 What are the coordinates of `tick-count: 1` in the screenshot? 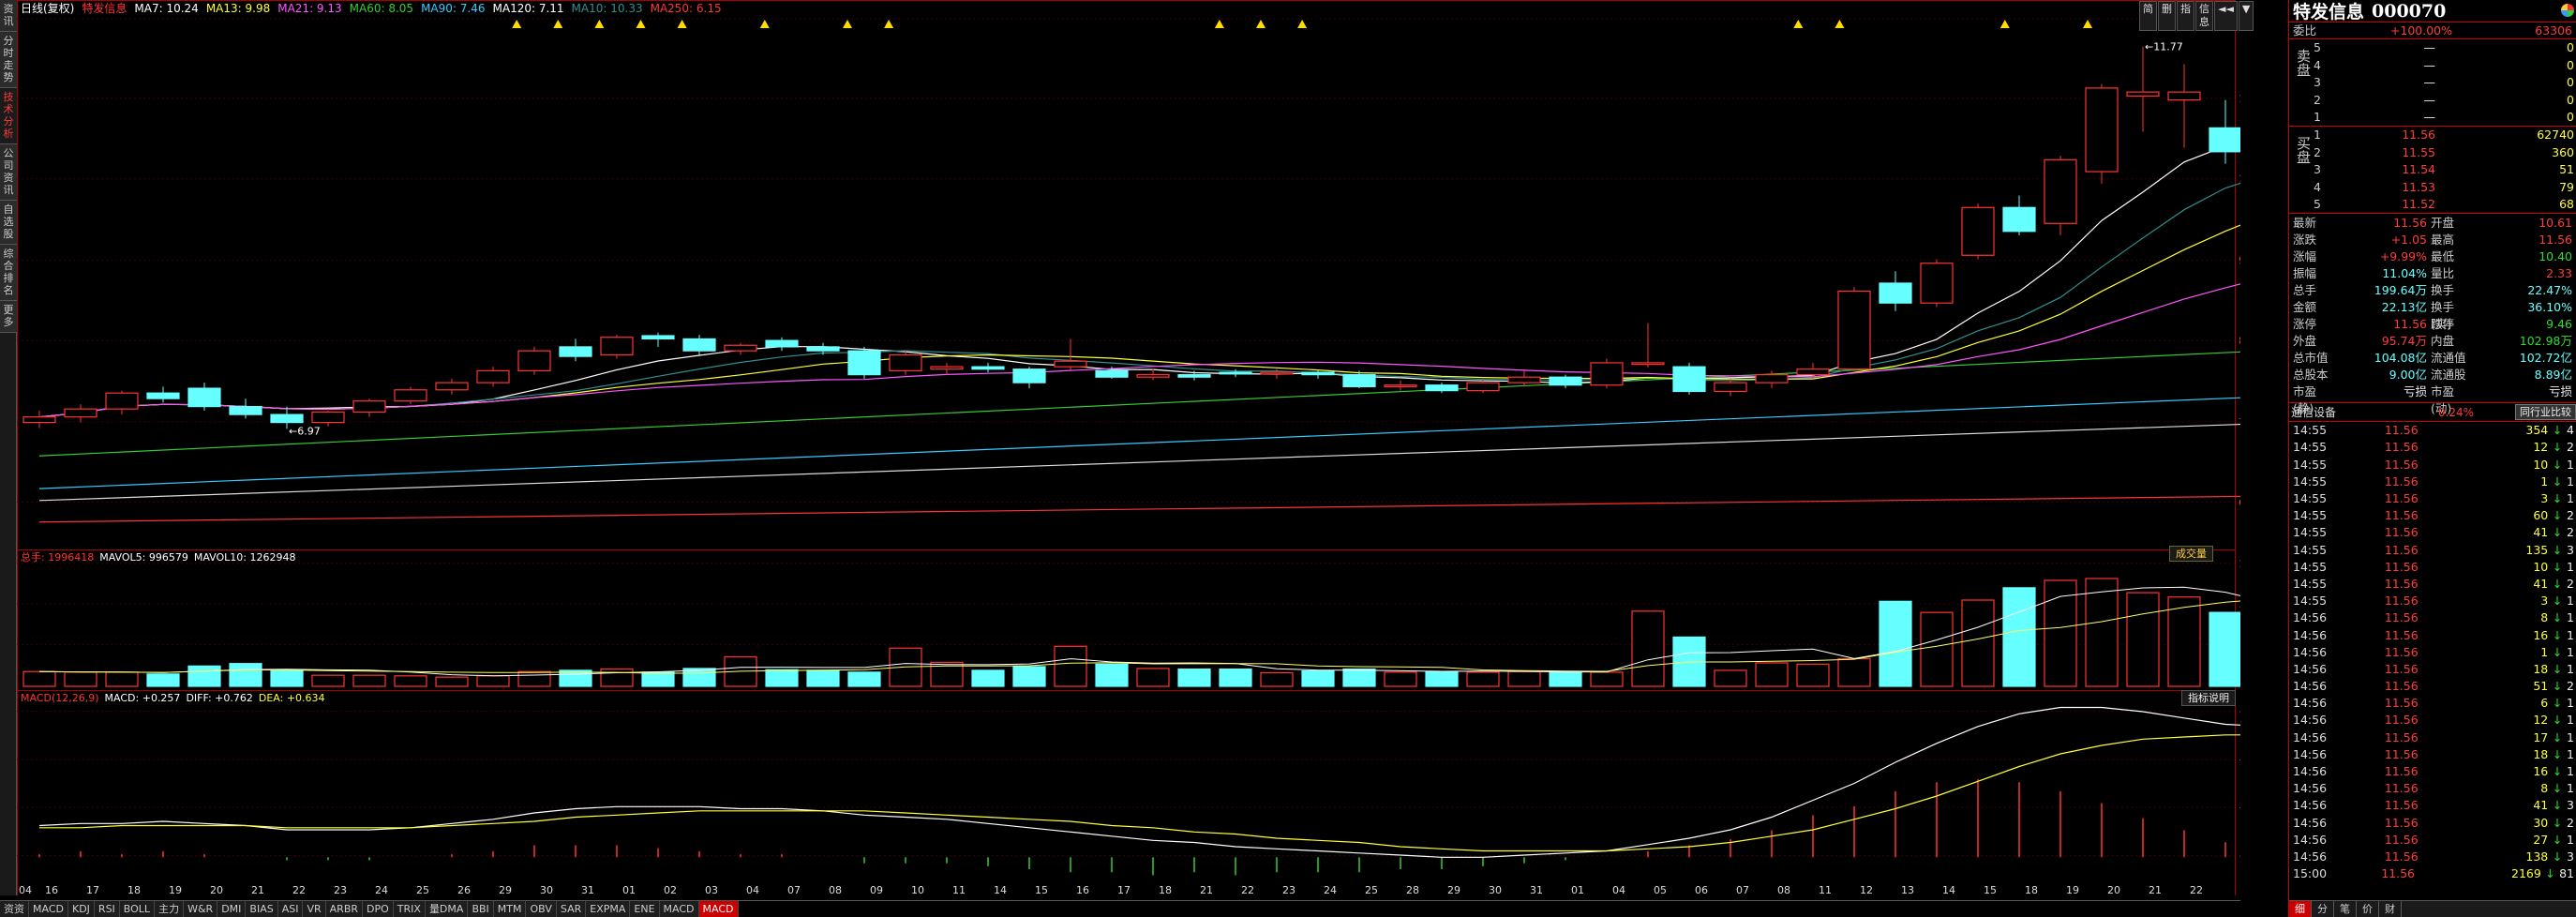 It's located at (2570, 753).